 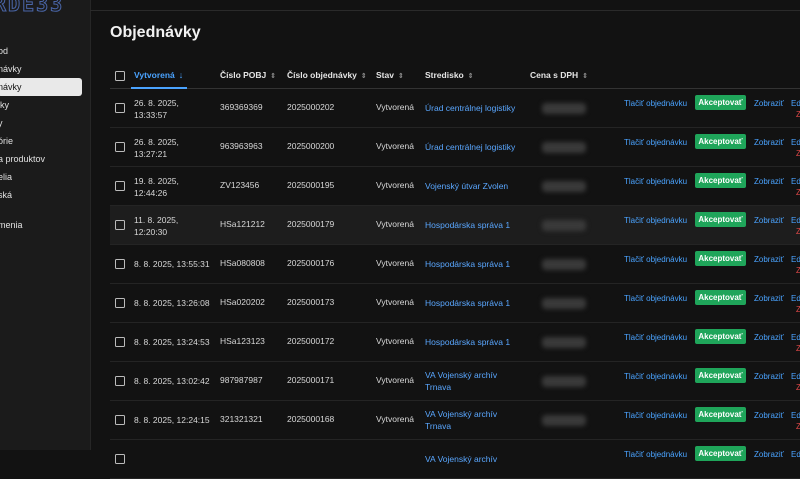 I want to click on sidebar-item-3: iky, so click(x=45, y=105).